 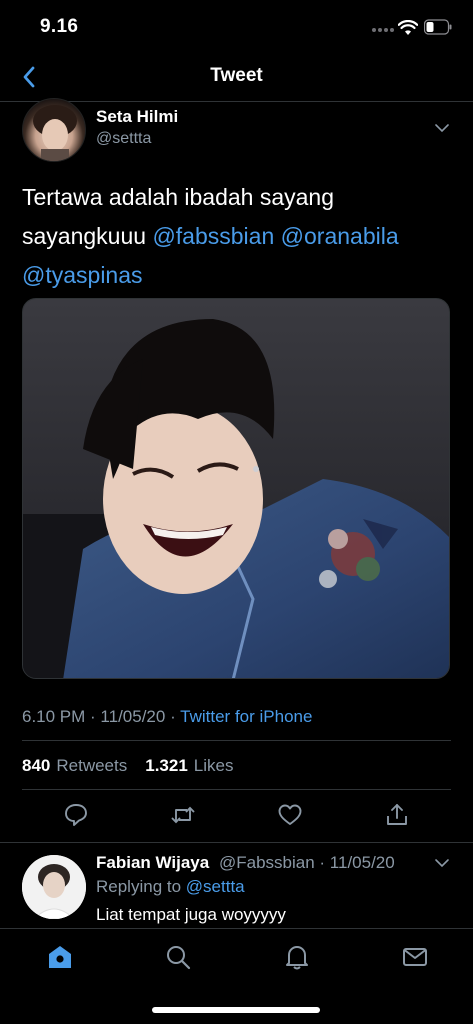 What do you see at coordinates (123, 139) in the screenshot?
I see `author-handle: @settta` at bounding box center [123, 139].